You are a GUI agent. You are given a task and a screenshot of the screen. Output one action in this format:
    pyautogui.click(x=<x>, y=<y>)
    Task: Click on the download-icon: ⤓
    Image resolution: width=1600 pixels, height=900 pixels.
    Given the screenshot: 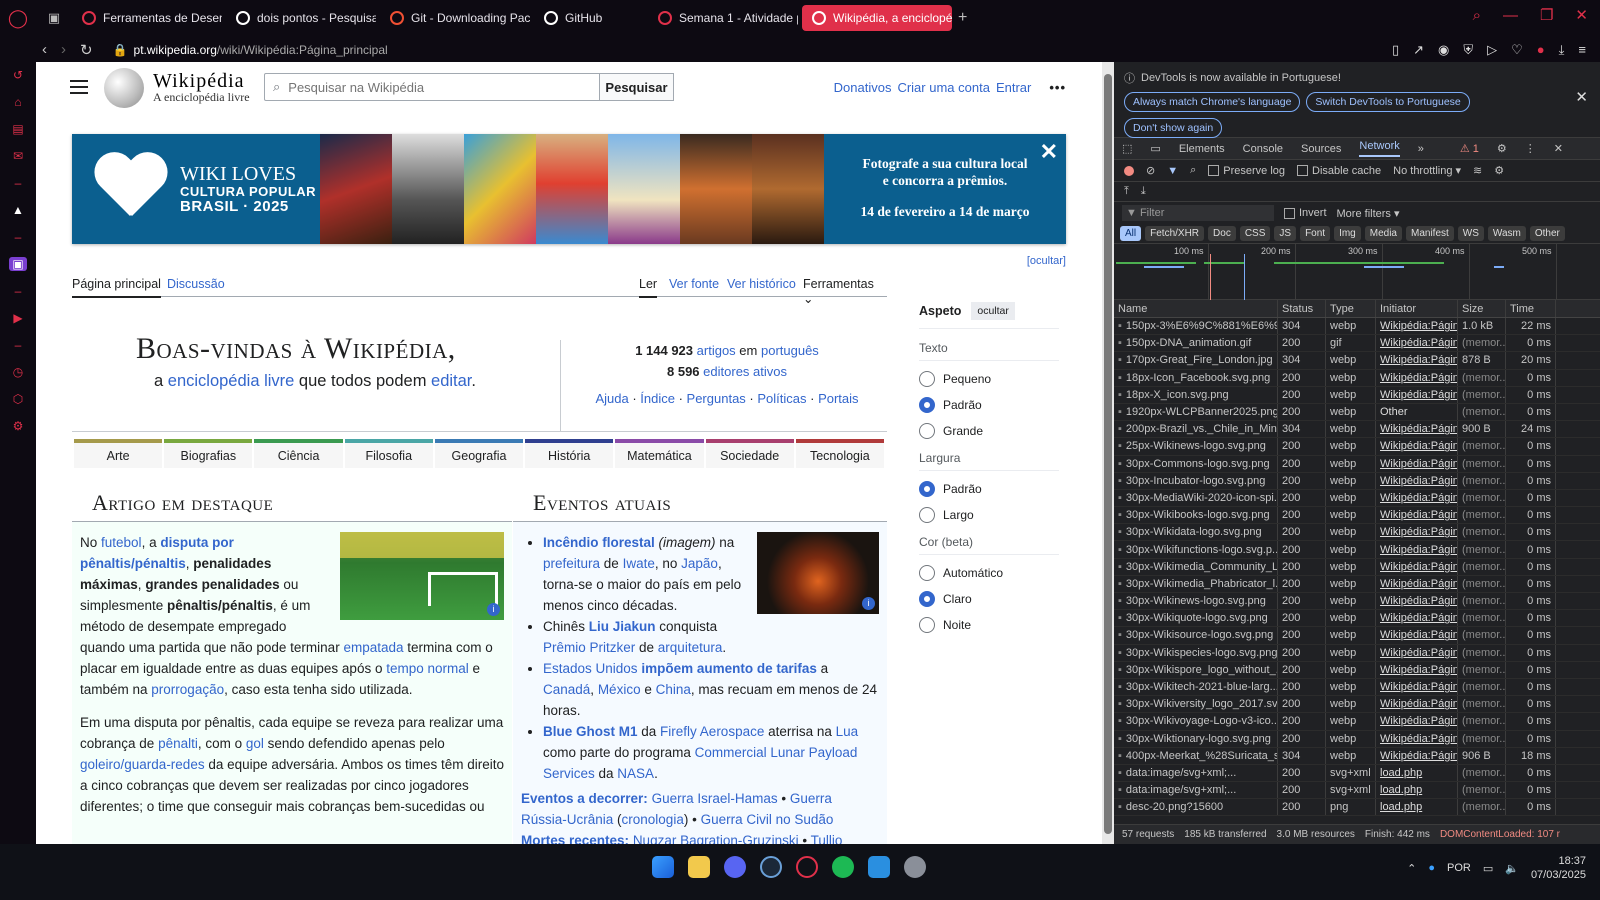 What is the action you would take?
    pyautogui.click(x=1562, y=50)
    